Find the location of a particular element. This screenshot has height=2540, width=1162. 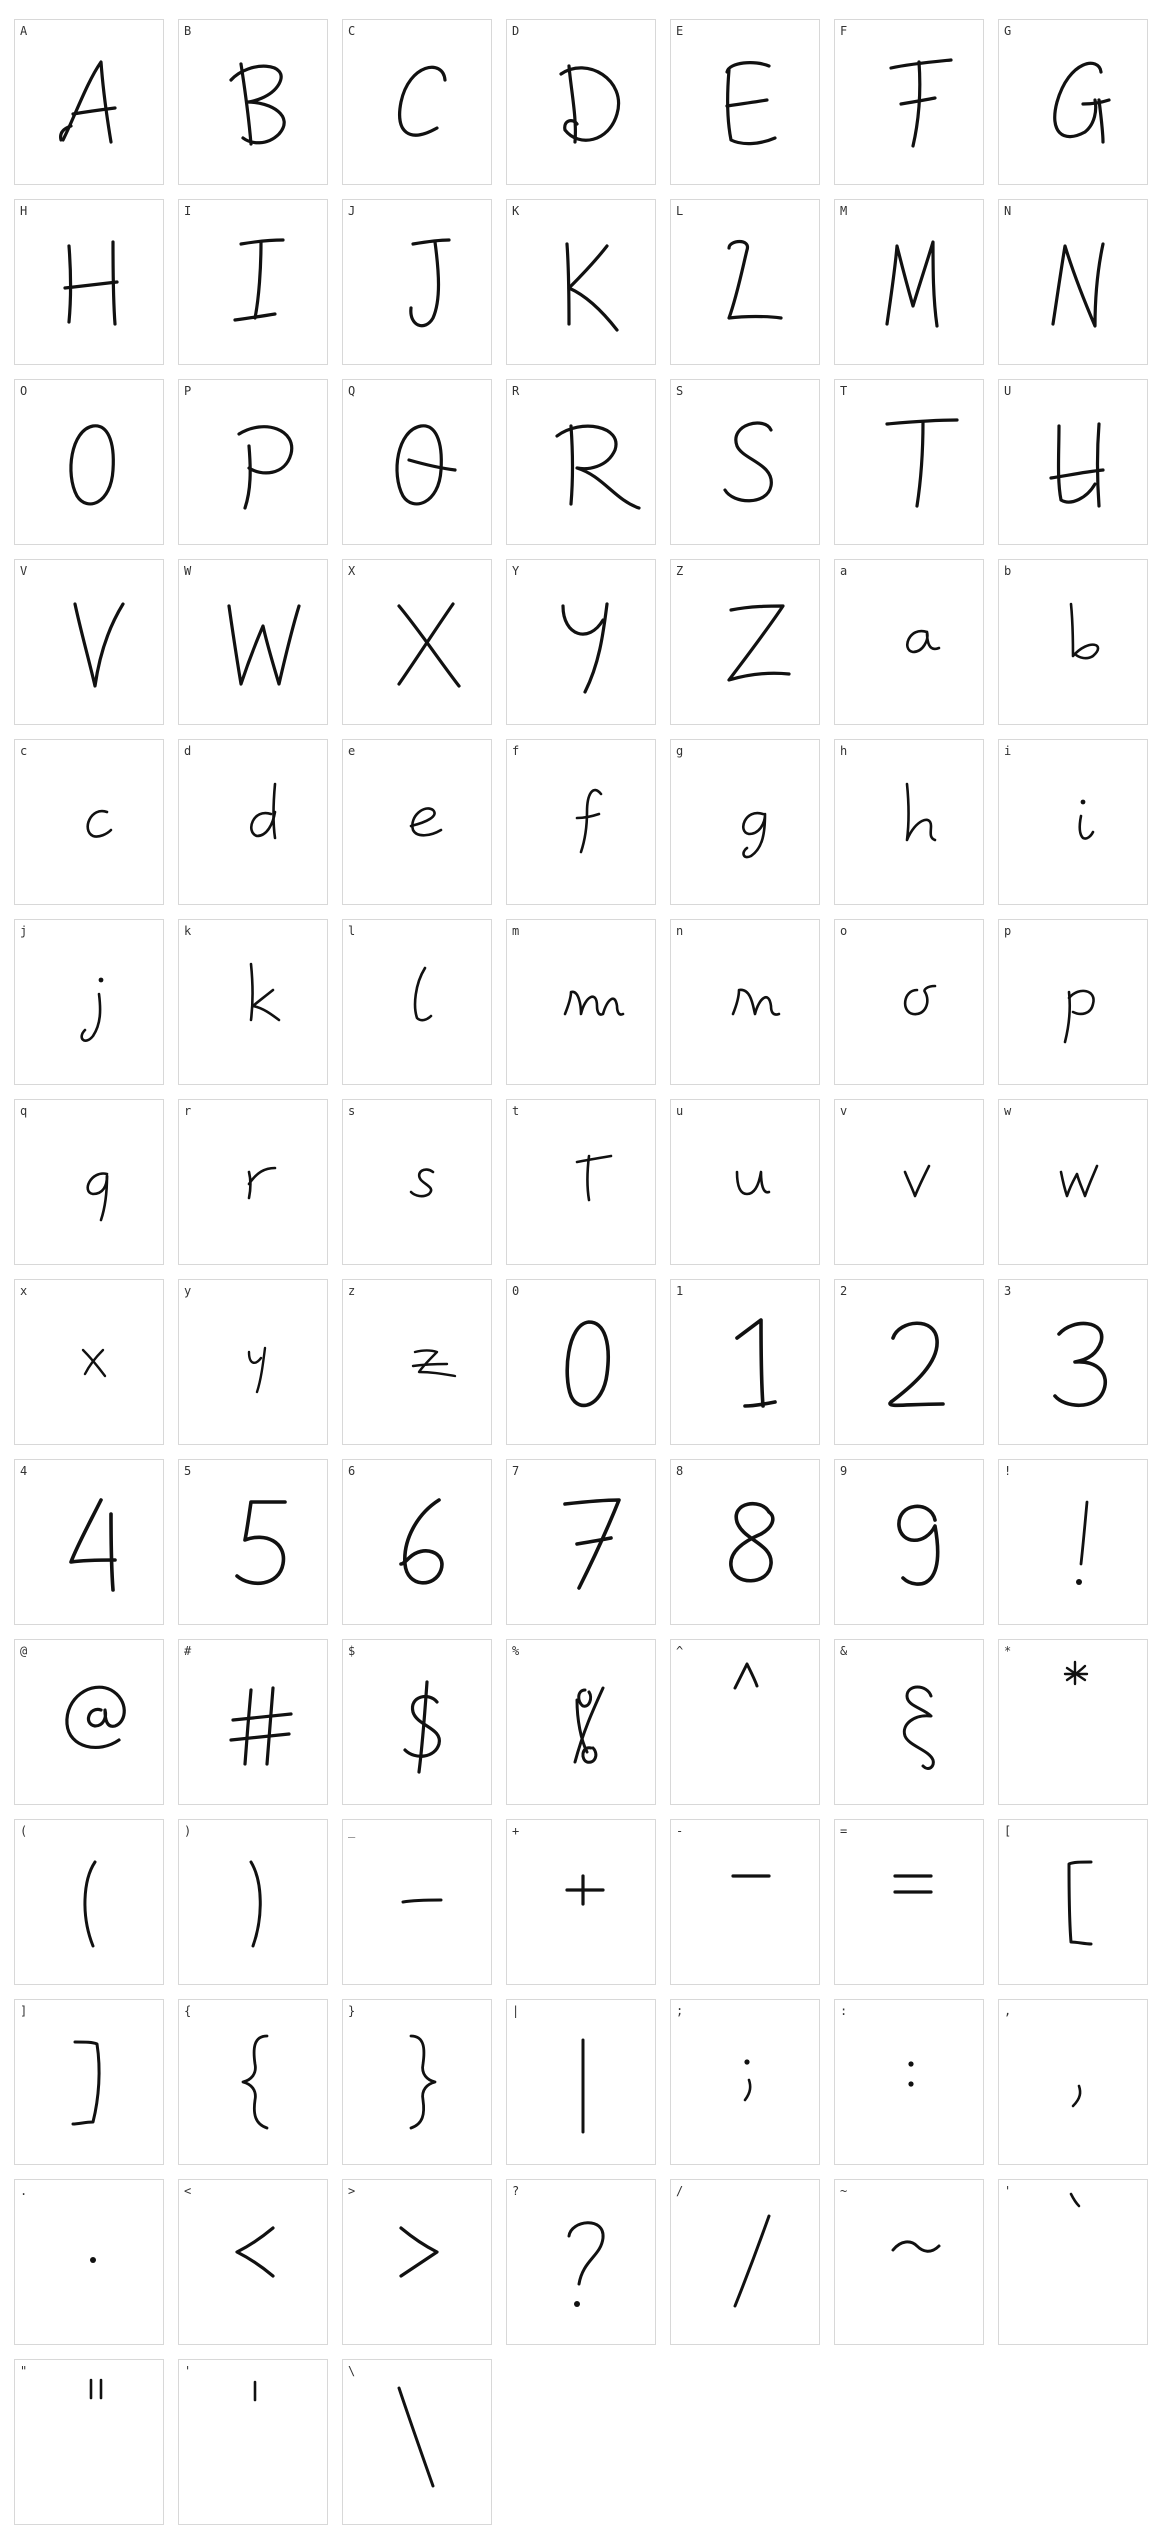

glyph-cell: y is located at coordinates (253, 1362).